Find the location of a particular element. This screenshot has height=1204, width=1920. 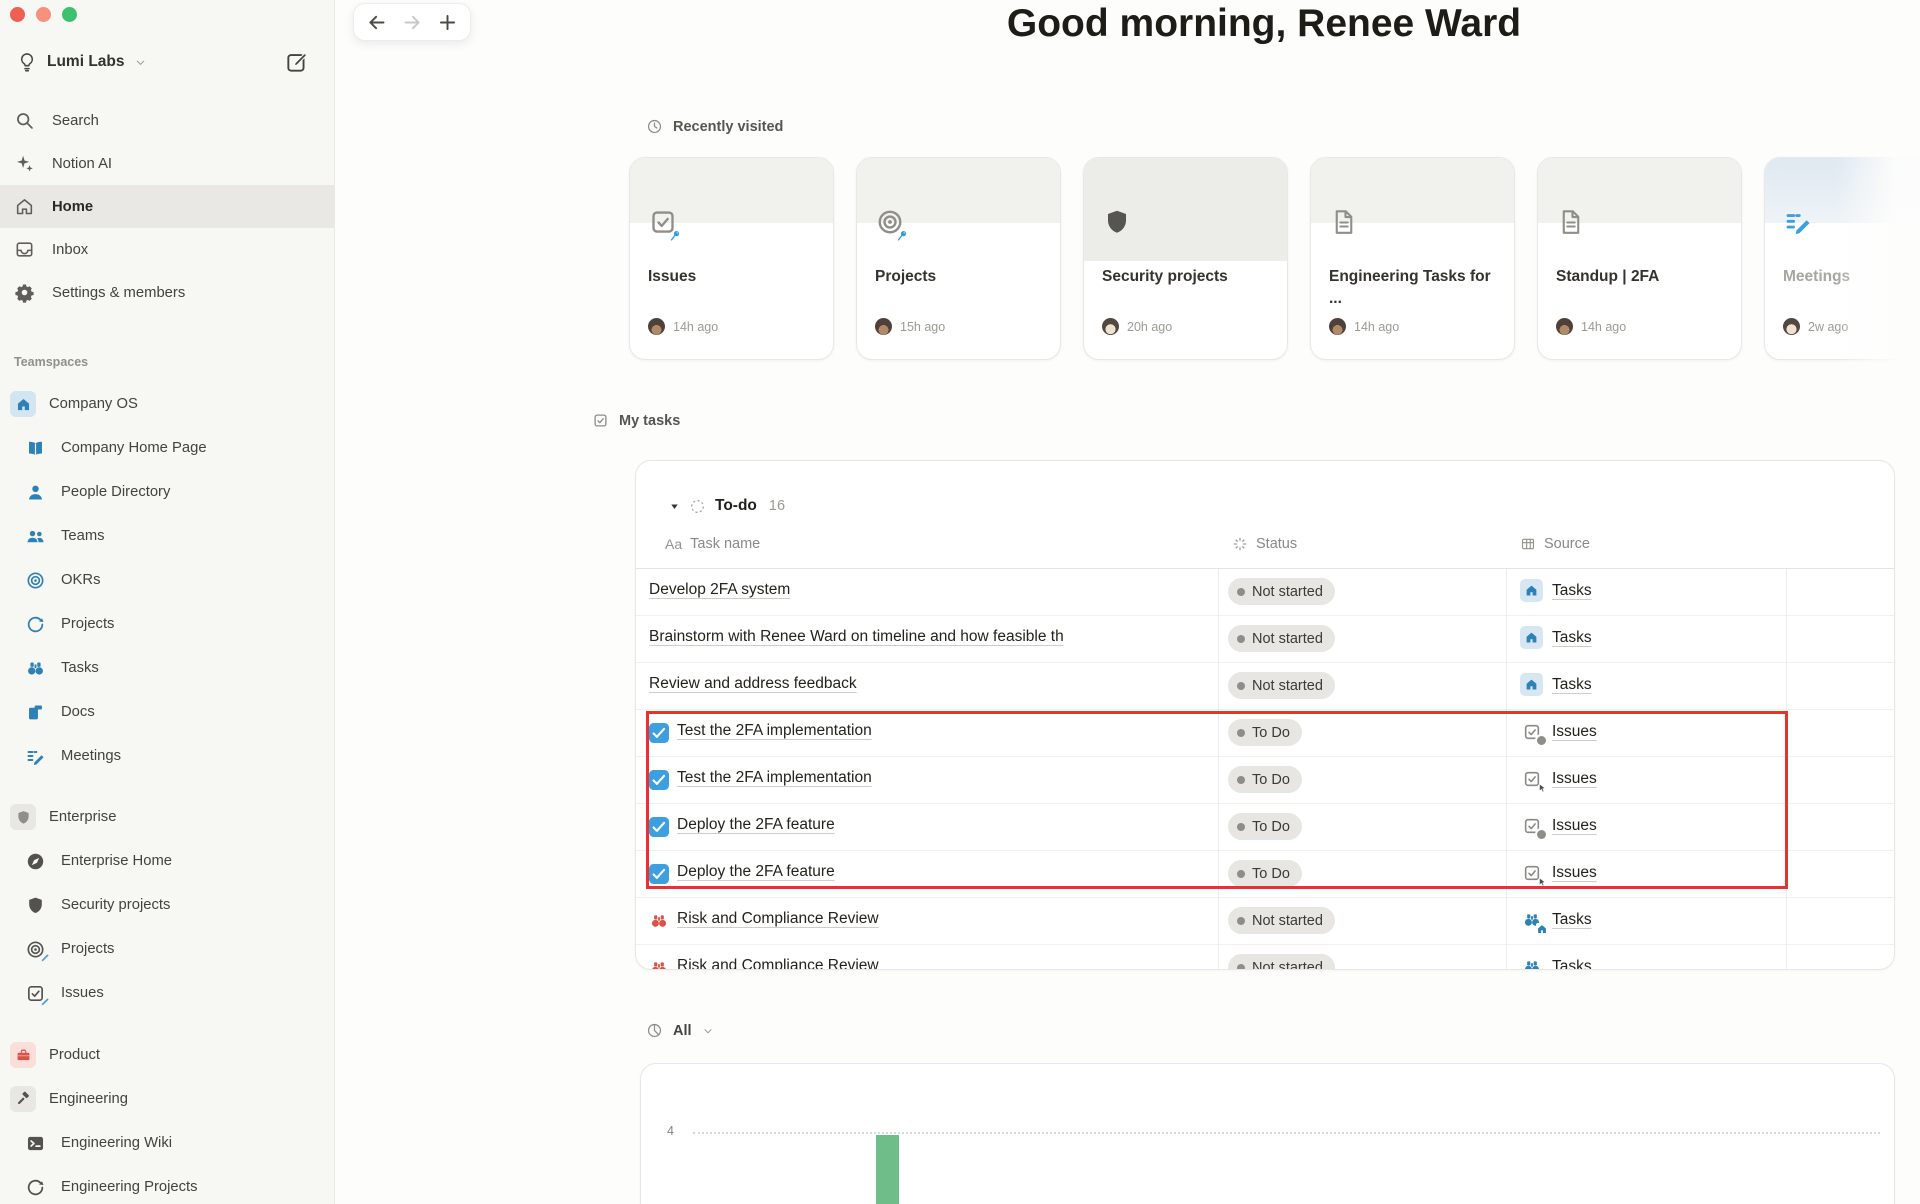

card-timestamp: 15h ago is located at coordinates (923, 326).